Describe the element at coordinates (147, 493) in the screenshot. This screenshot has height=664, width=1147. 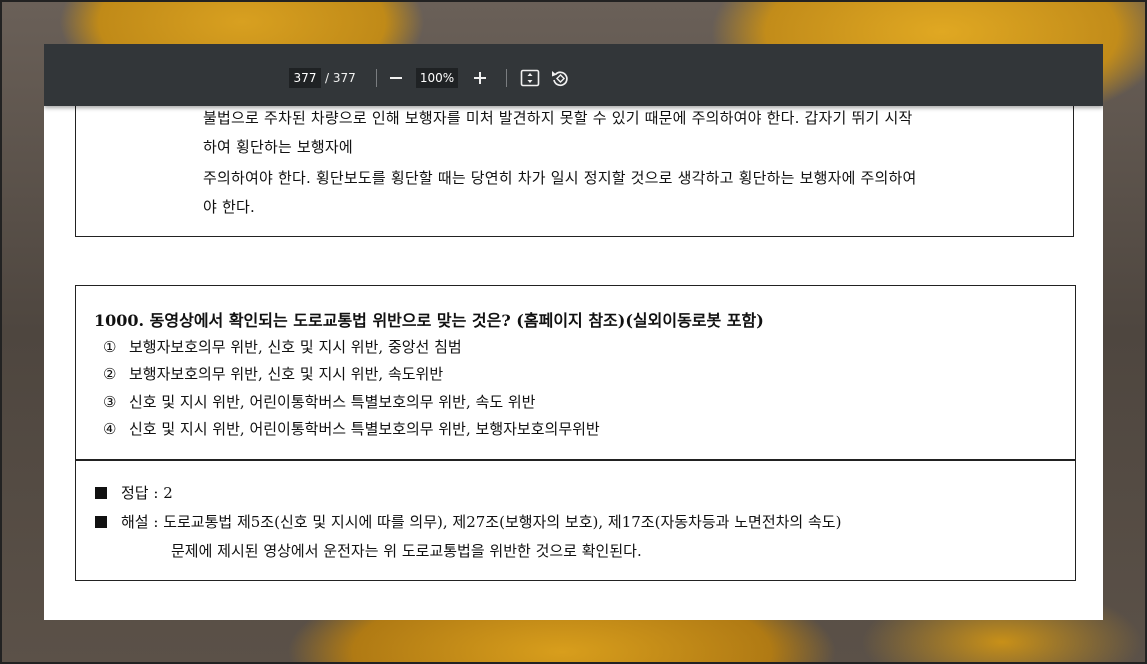
I see `answer-text: 정답 : 2` at that location.